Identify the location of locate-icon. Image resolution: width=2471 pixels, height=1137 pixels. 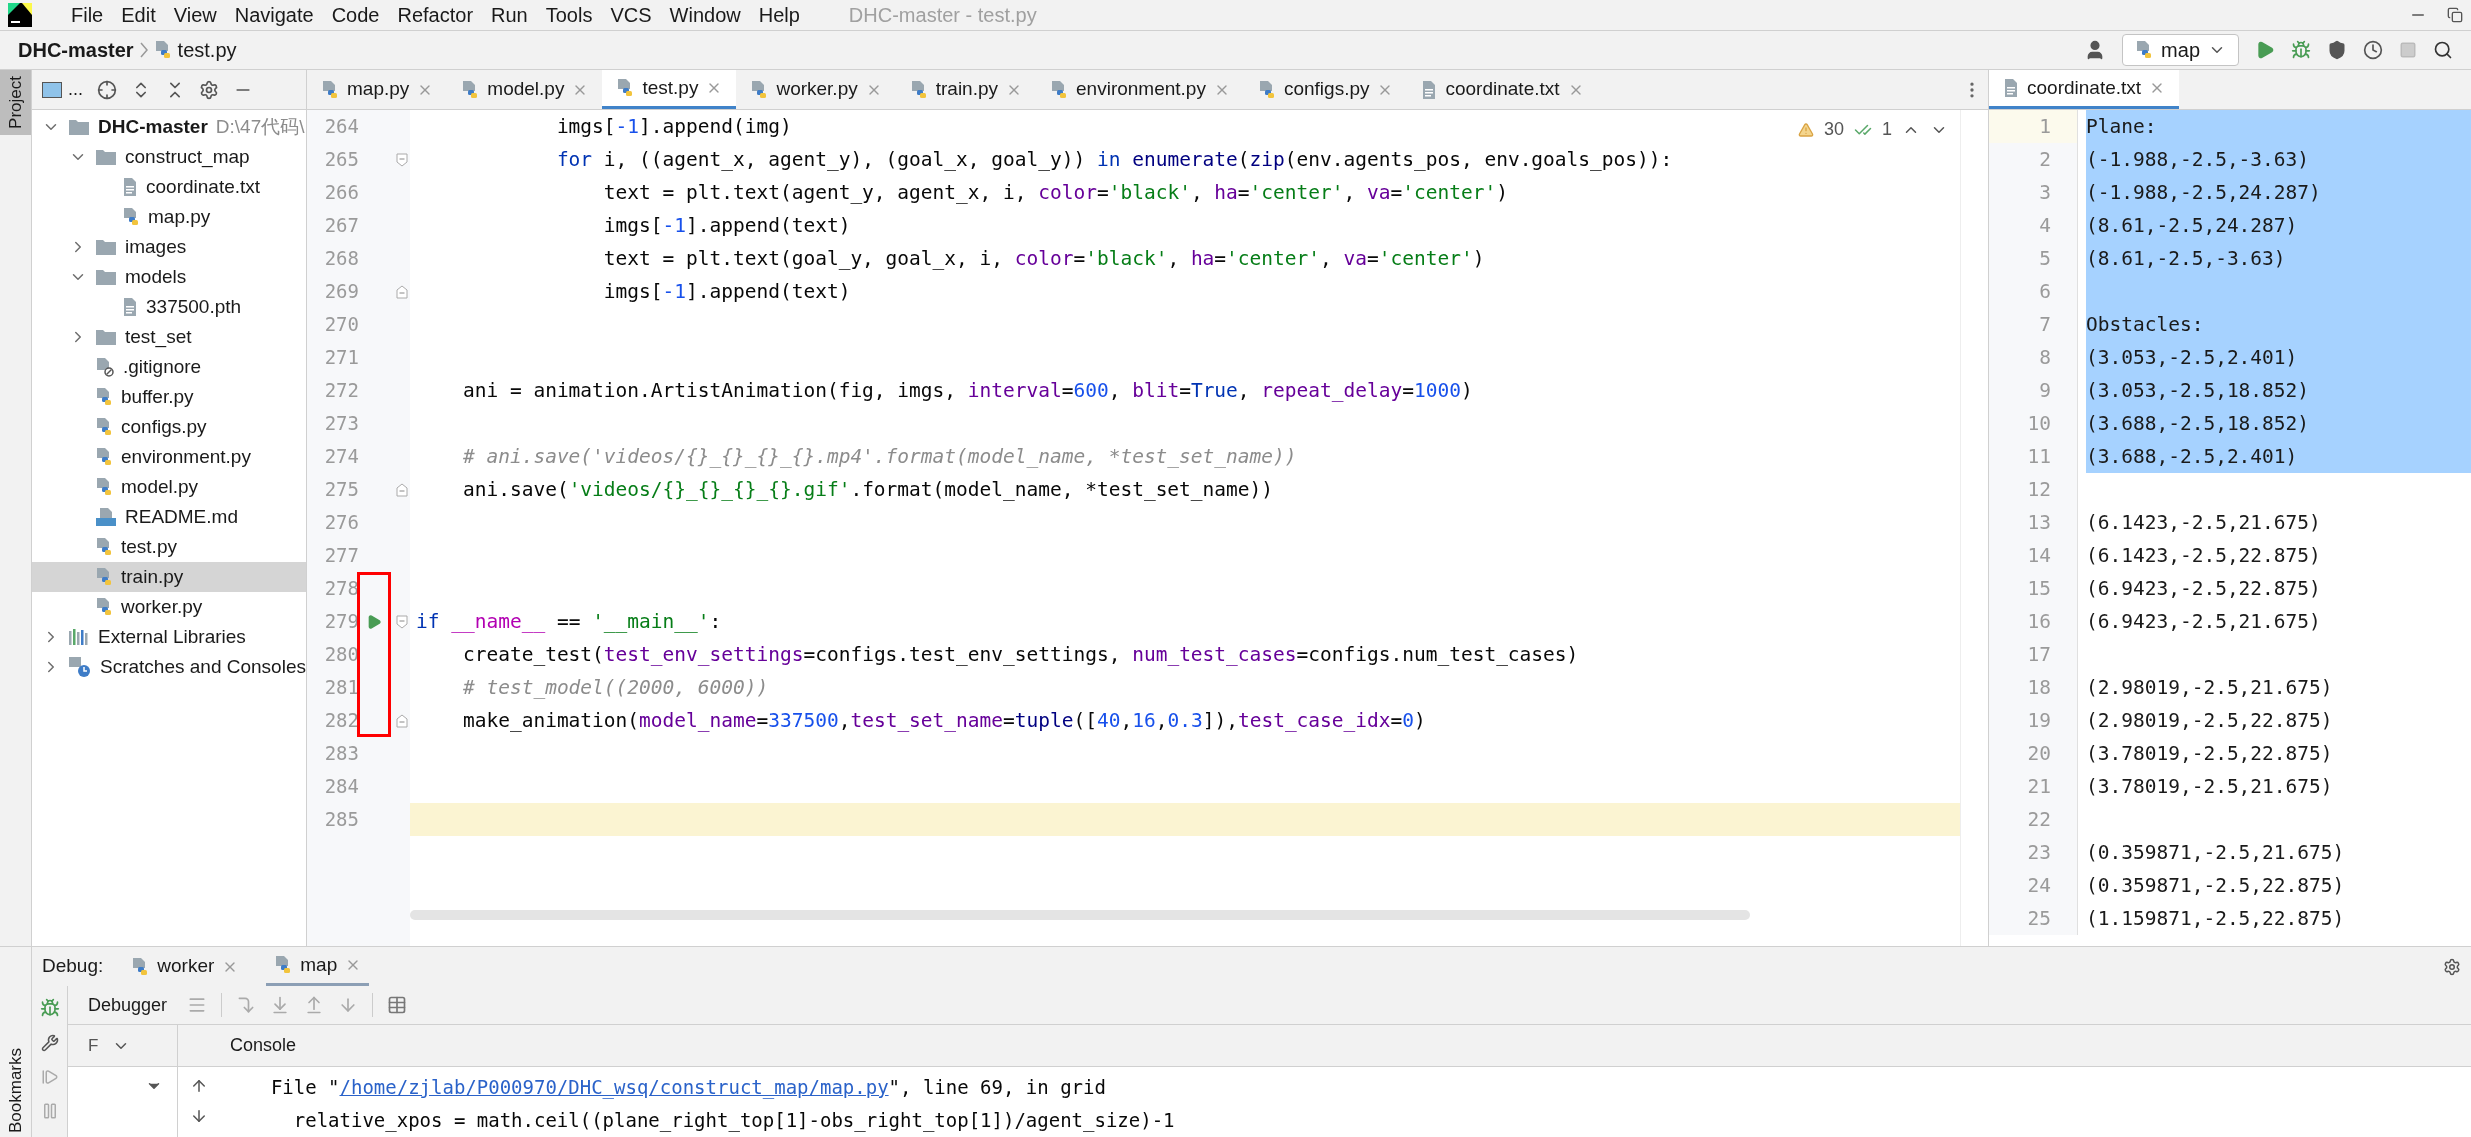
(107, 89).